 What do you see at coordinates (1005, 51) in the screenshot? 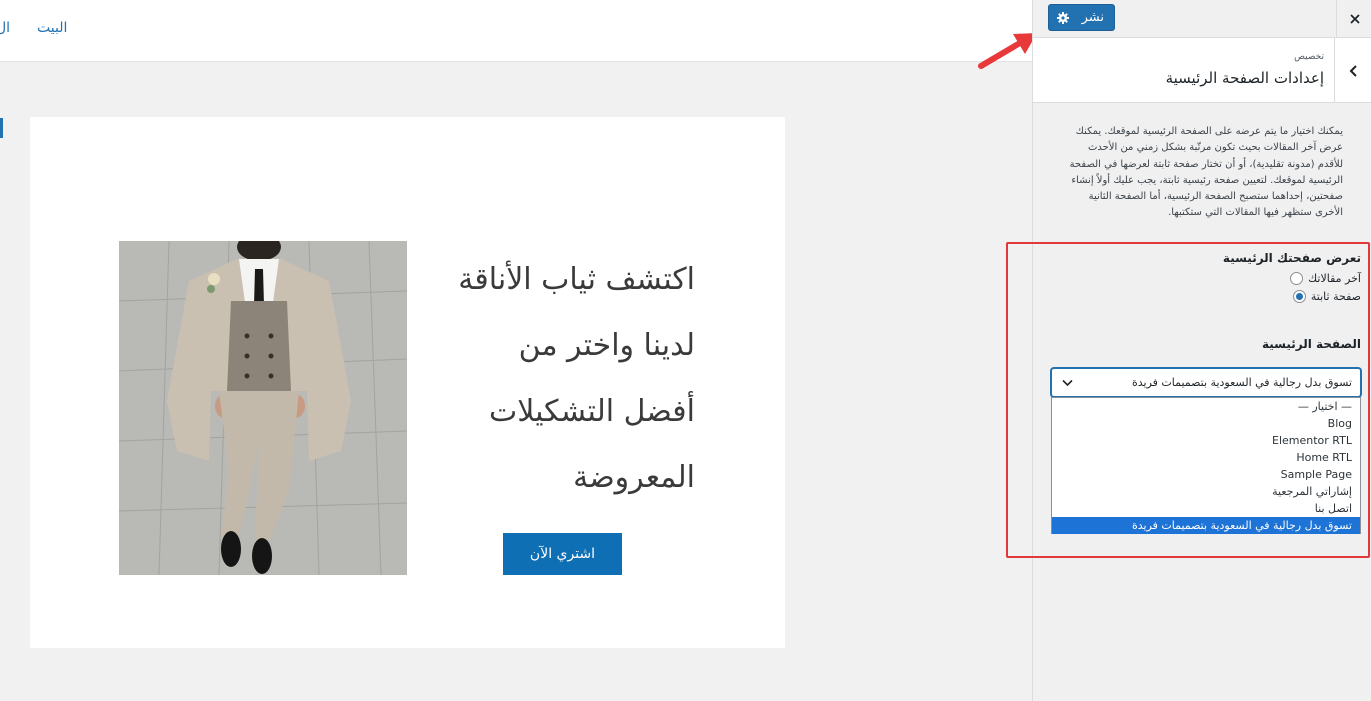
I see `arrow-icon` at bounding box center [1005, 51].